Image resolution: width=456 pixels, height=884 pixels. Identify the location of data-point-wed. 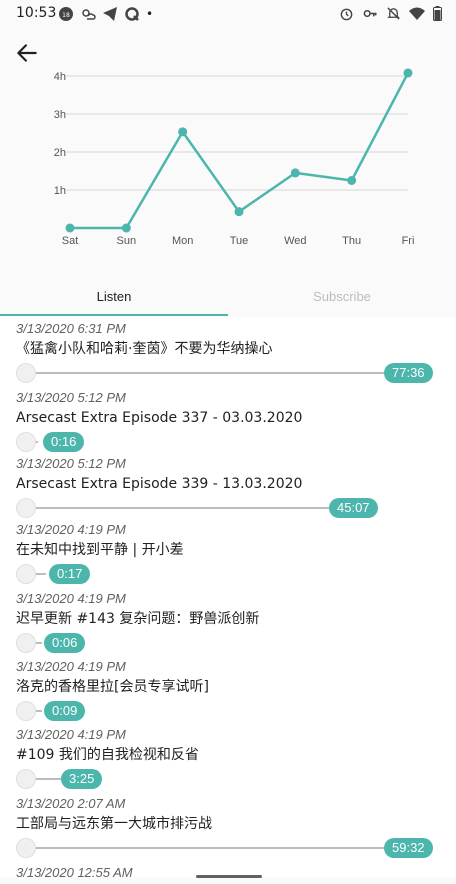
(295, 173).